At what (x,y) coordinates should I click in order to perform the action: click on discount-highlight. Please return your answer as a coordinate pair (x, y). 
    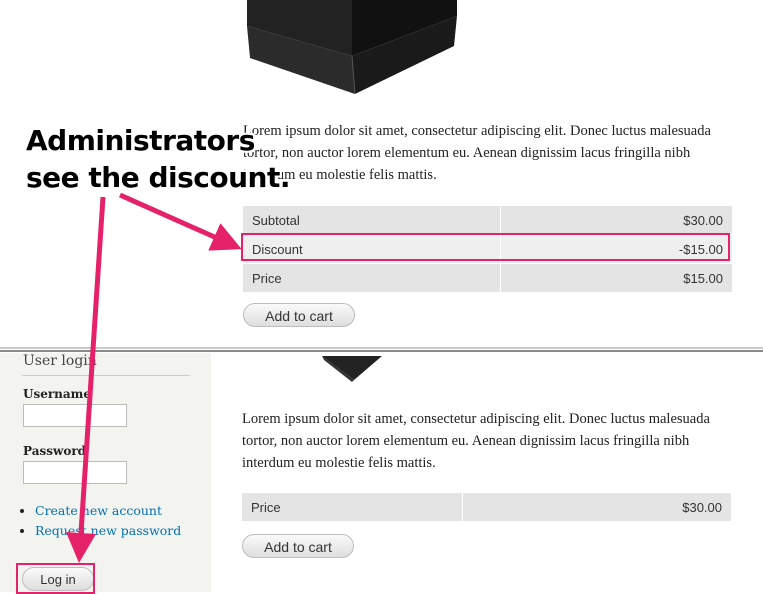
    Looking at the image, I should click on (485, 247).